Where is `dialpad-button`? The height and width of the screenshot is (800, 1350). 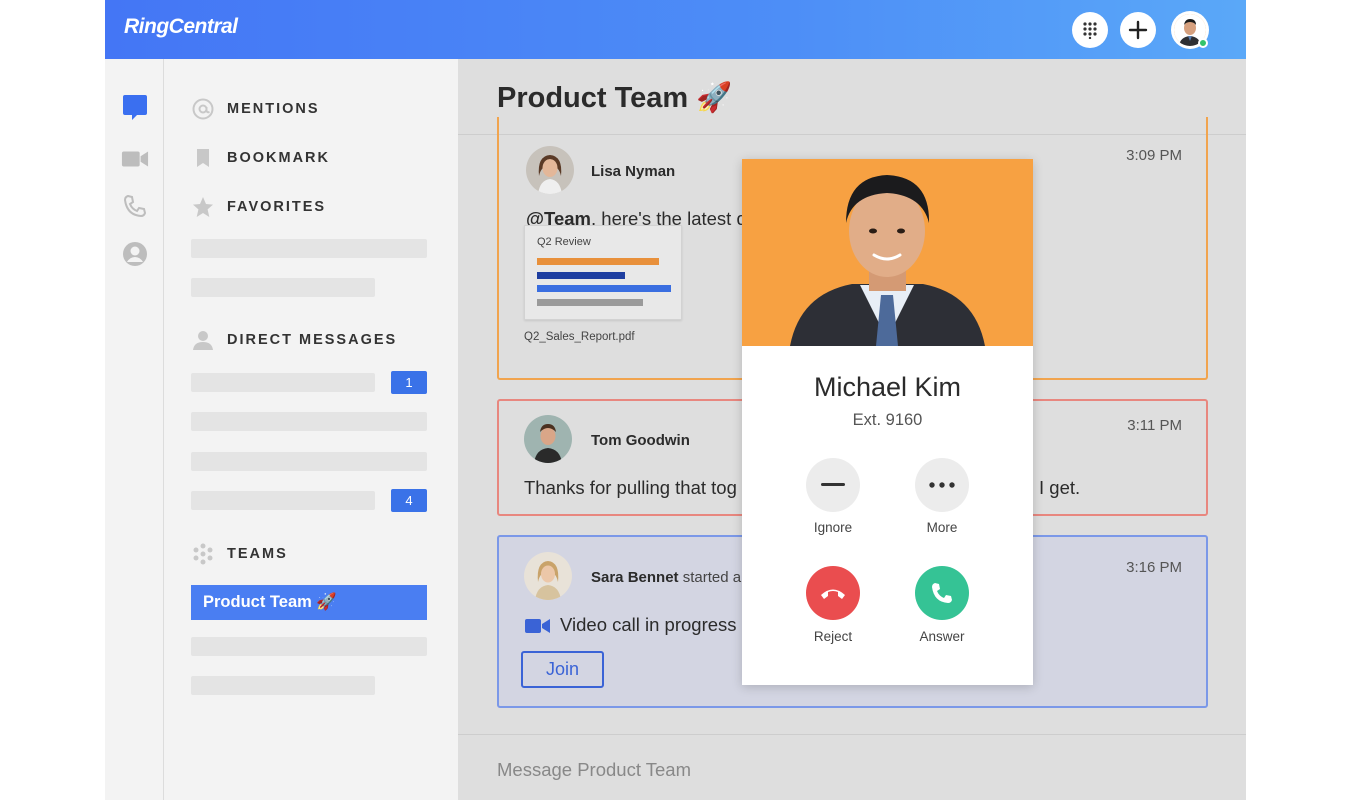
dialpad-button is located at coordinates (1090, 30).